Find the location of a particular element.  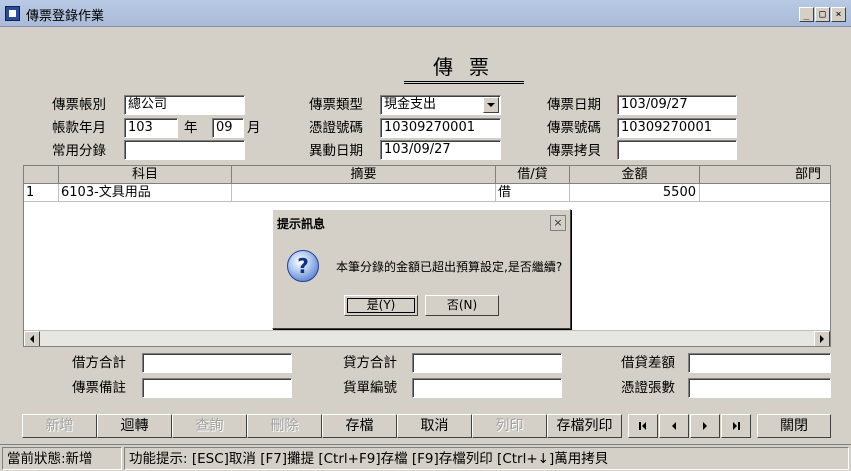

month-field: 09 is located at coordinates (228, 128).